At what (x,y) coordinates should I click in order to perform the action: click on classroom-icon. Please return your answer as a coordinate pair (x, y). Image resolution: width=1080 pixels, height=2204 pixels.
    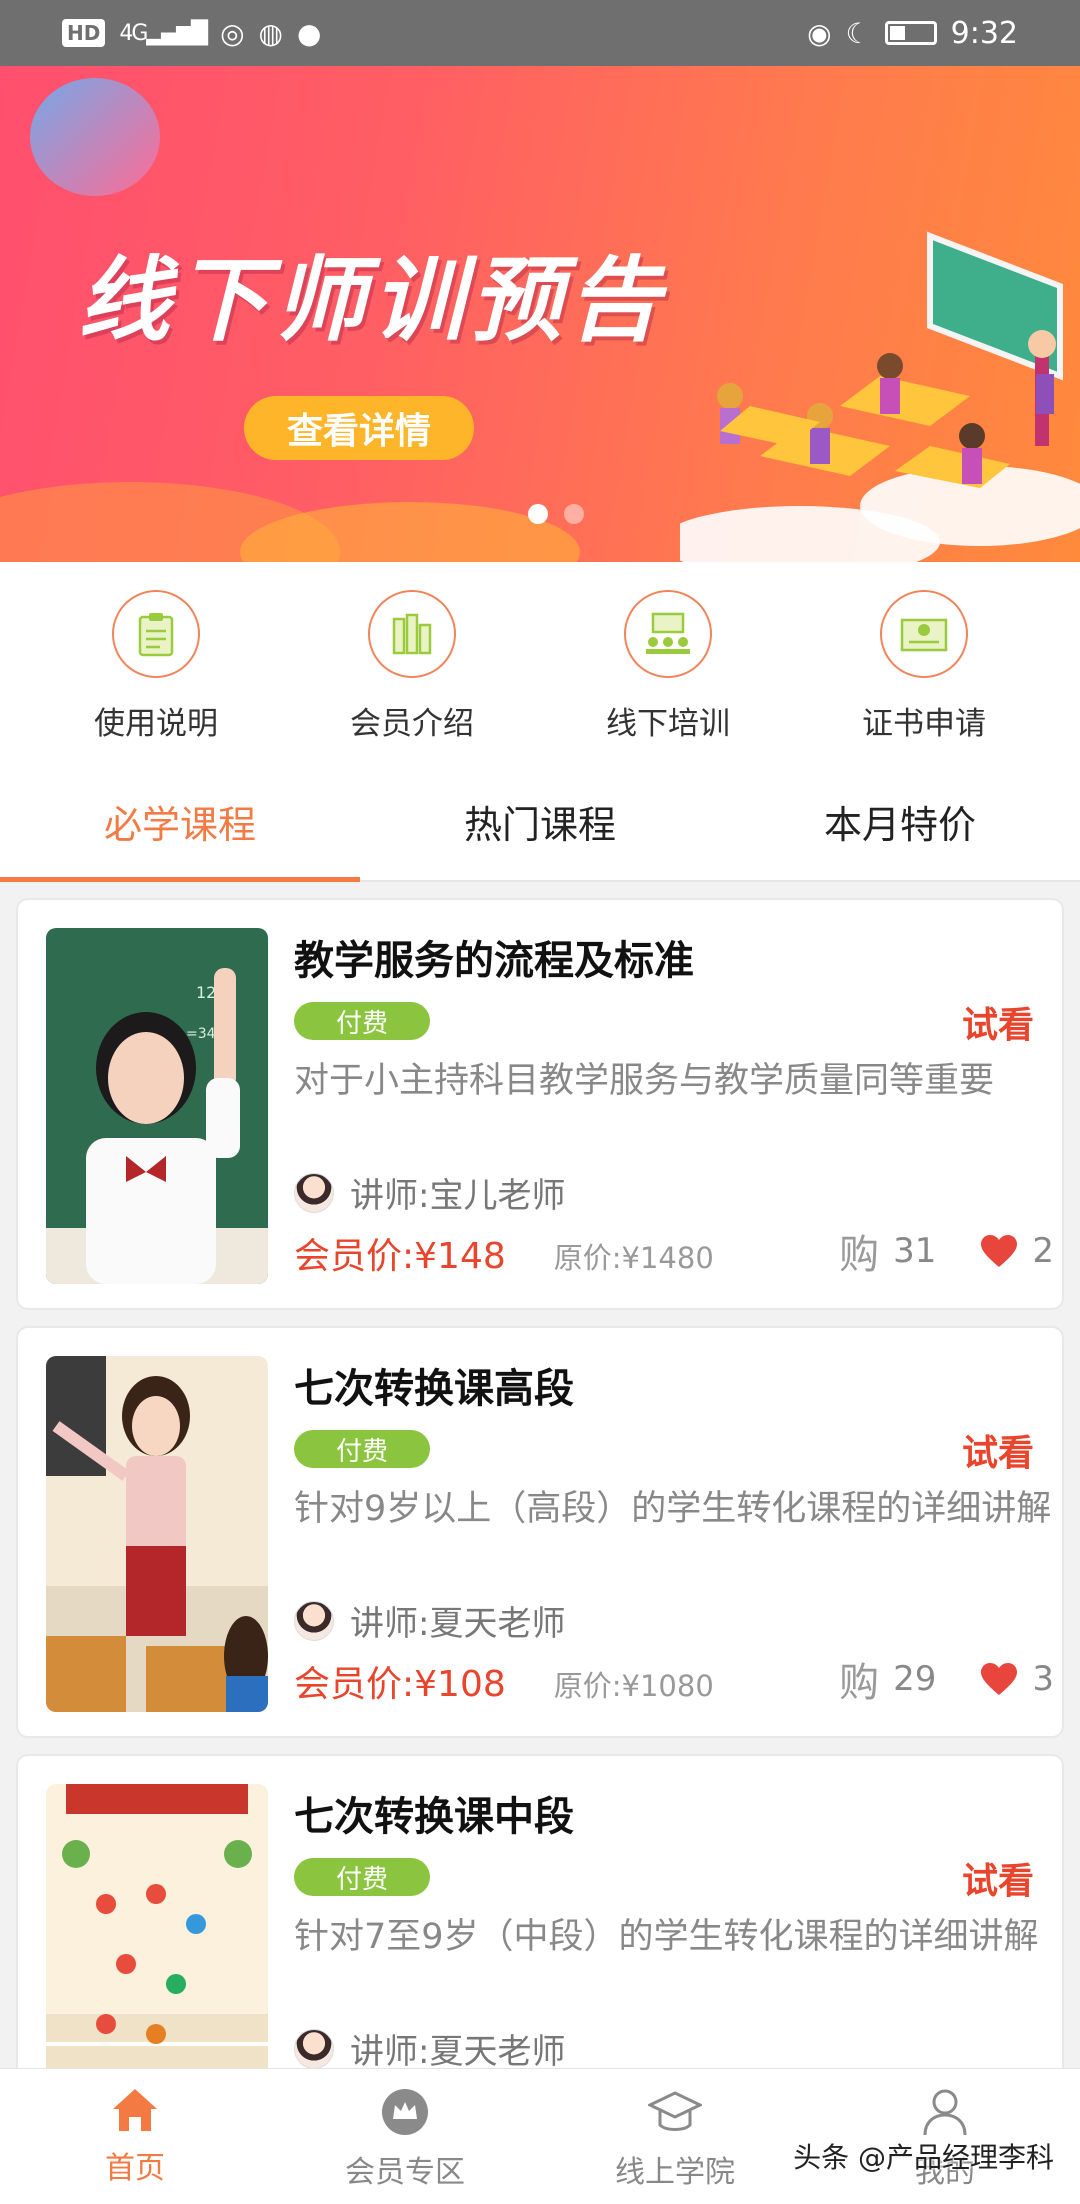
    Looking at the image, I should click on (668, 634).